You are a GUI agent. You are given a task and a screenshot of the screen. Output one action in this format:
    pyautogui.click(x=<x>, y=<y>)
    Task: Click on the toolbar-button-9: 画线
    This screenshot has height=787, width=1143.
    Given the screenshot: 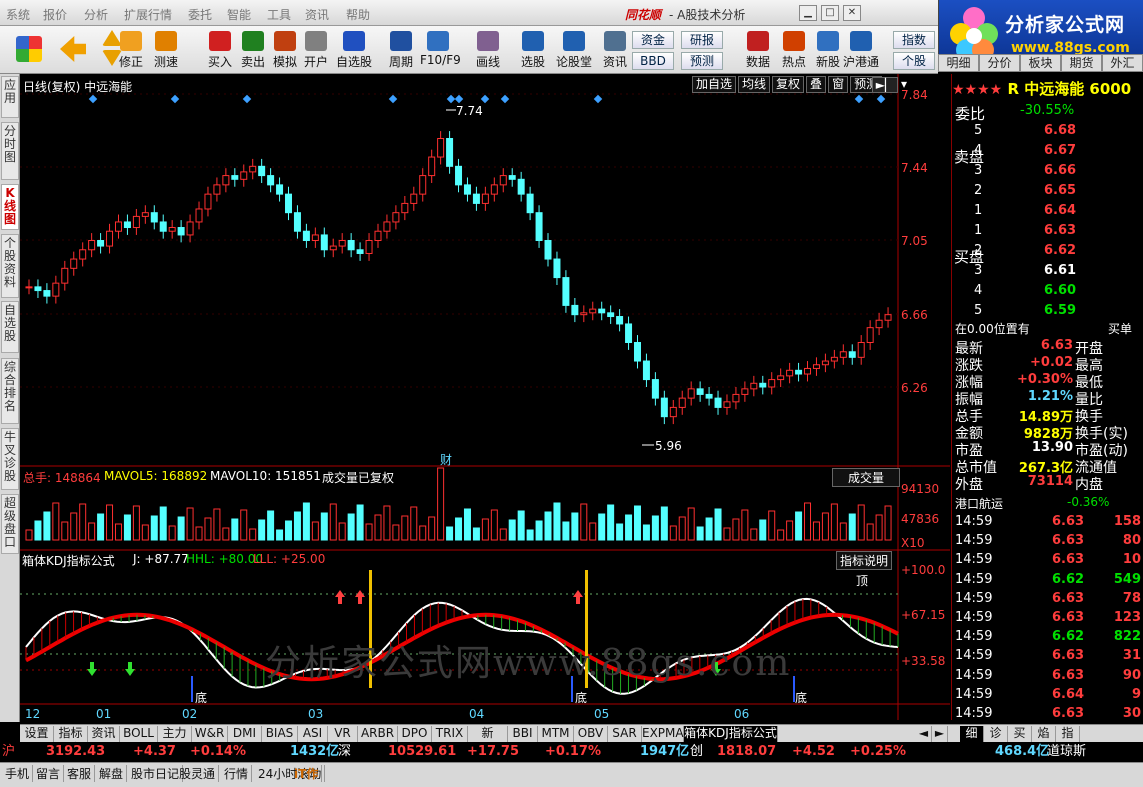 What is the action you would take?
    pyautogui.click(x=488, y=48)
    